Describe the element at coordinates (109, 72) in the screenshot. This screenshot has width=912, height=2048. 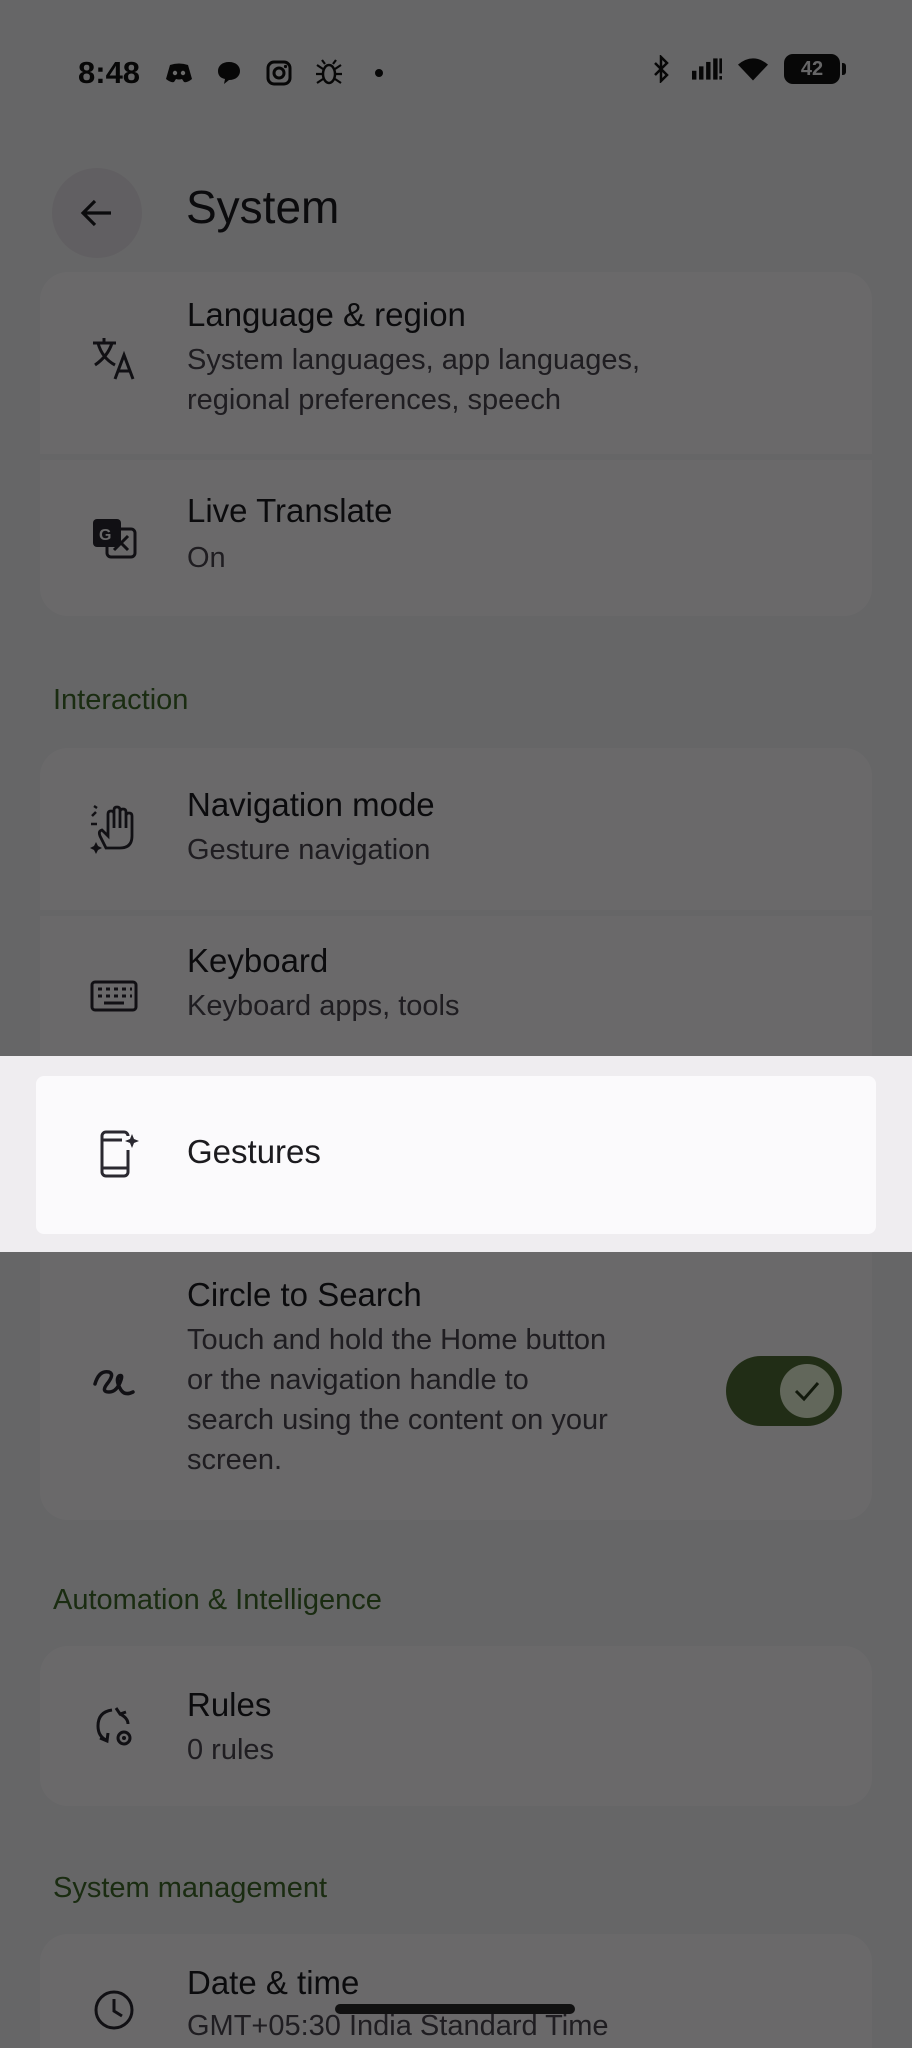
I see `status-time: 8:48` at that location.